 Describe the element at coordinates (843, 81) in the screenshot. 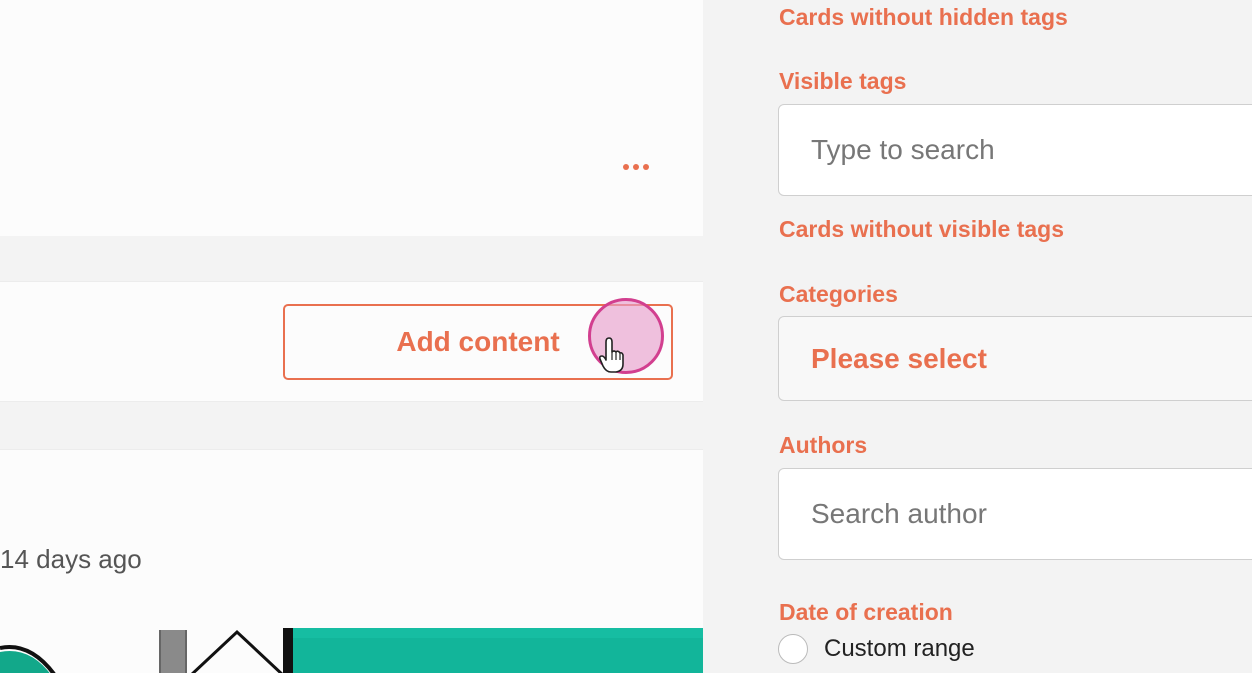

I see `visible-tags-label: Visible tags` at that location.